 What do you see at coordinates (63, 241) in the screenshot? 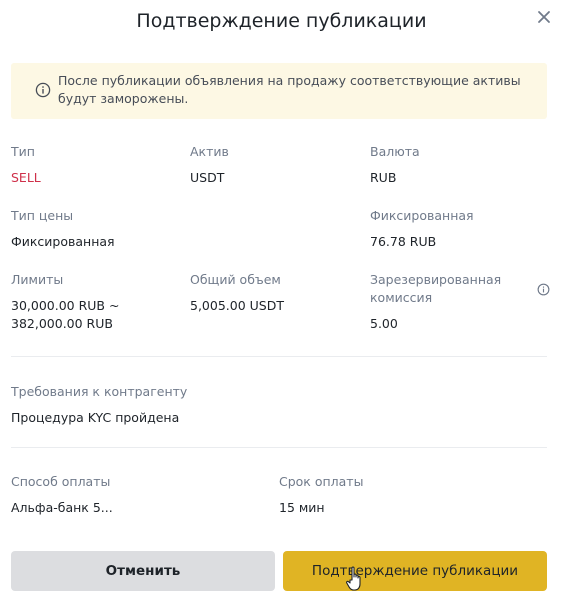
I see `price-type-value: Фиксированная` at bounding box center [63, 241].